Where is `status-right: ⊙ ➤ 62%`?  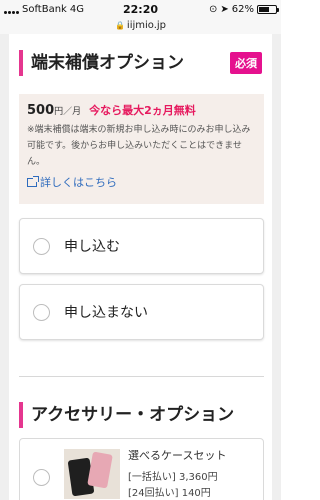
status-right: ⊙ ➤ 62% is located at coordinates (243, 9).